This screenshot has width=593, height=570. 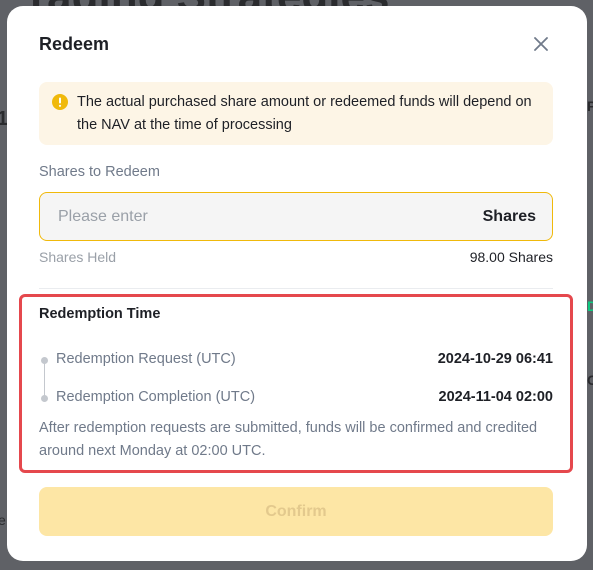 What do you see at coordinates (590, 106) in the screenshot?
I see `background-right-fragment: P` at bounding box center [590, 106].